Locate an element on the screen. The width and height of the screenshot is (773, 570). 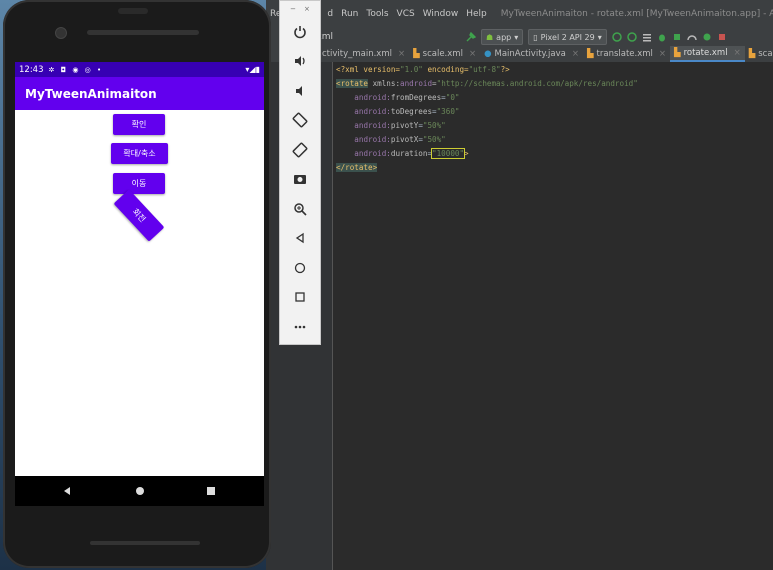
navigation-bar is located at coordinates (139, 491).